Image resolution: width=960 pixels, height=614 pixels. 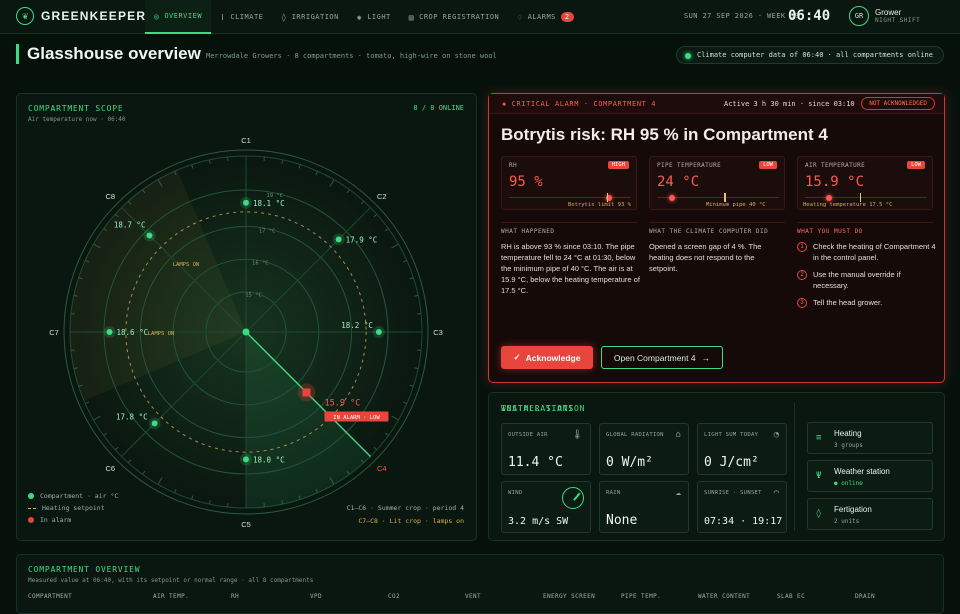 I want to click on installation-fertigation: ◊Fertigation2 units, so click(x=870, y=514).